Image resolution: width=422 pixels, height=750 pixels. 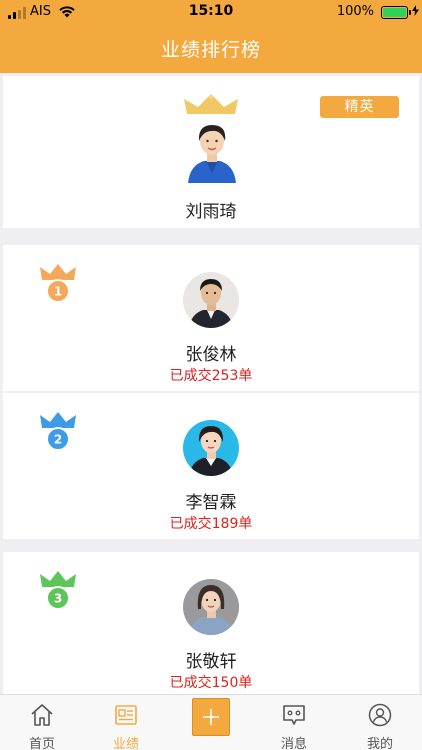 I want to click on champion-name: 刘雨琦, so click(x=211, y=212).